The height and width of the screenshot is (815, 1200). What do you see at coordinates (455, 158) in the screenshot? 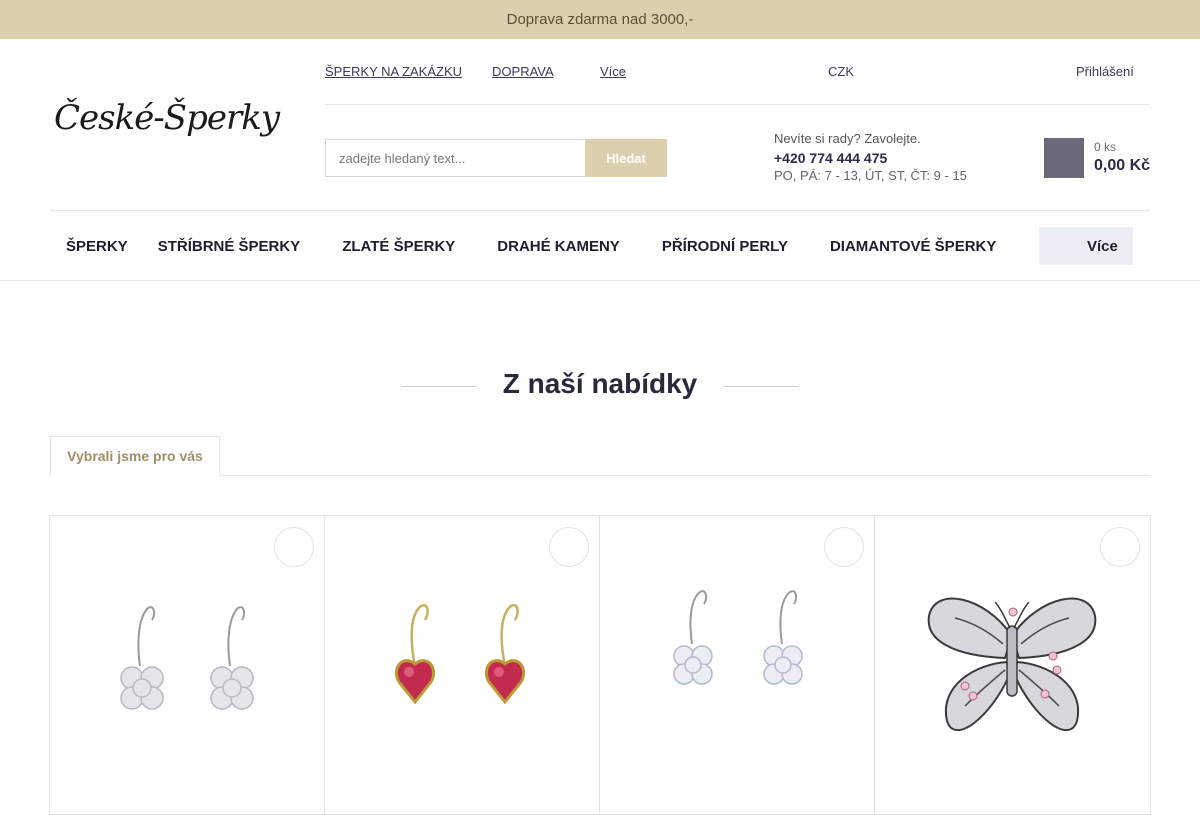
I see `search-input` at bounding box center [455, 158].